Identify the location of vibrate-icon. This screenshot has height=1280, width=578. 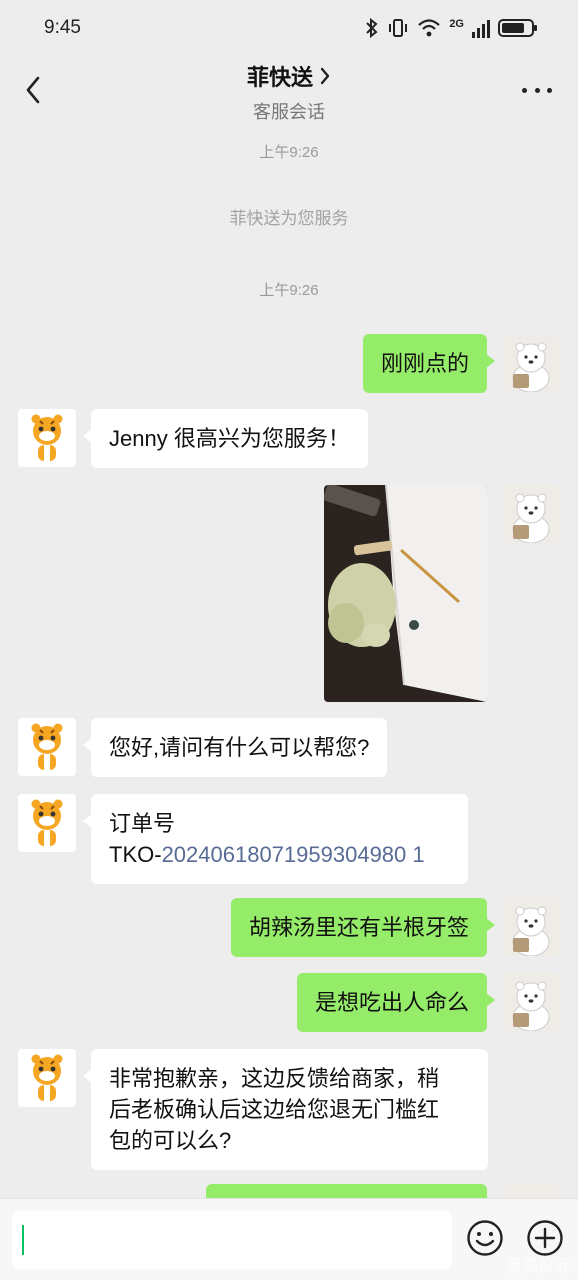
(398, 28).